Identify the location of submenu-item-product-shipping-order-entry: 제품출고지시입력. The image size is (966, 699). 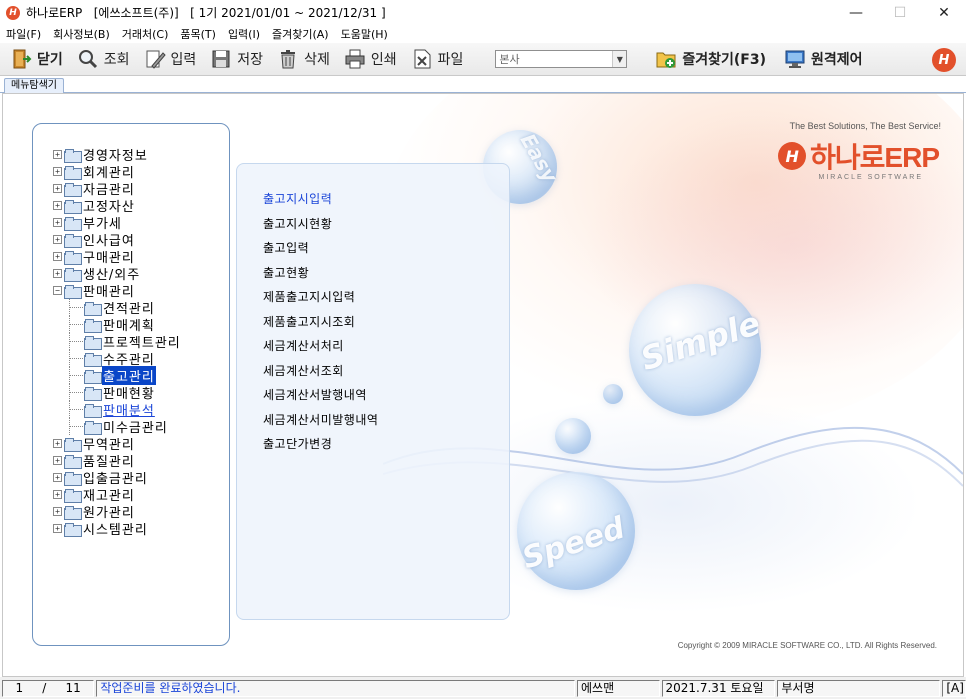
(320, 300).